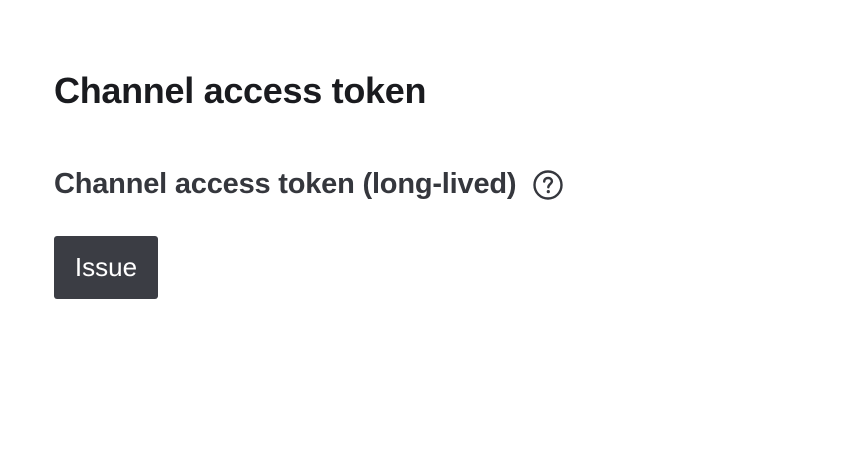 The height and width of the screenshot is (464, 854). I want to click on long-lived-token-header: Channel access token (long-lived), so click(309, 184).